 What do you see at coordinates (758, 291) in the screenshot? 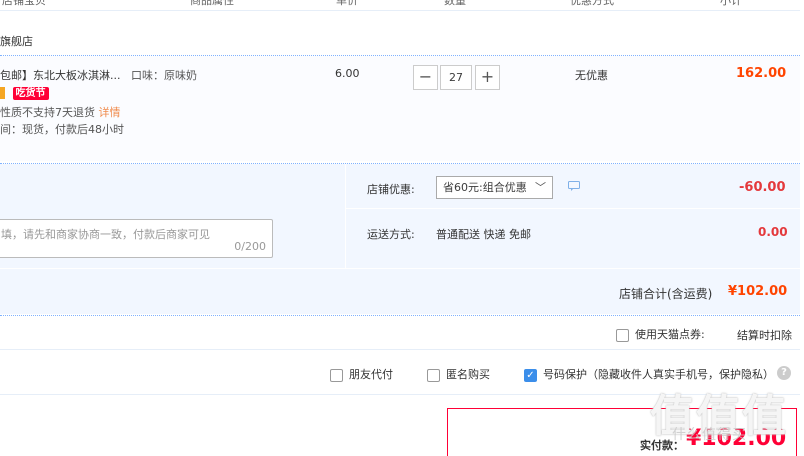
I see `shop-total-amount: ¥102.00` at bounding box center [758, 291].